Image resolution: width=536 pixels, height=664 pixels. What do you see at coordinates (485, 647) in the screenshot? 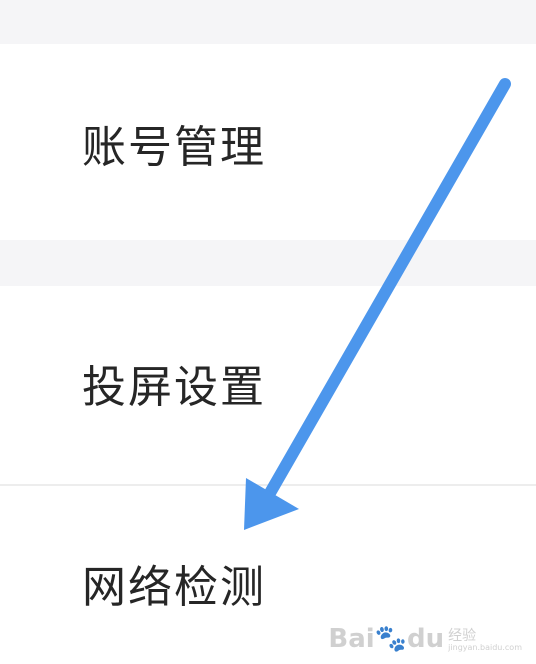
I see `watermark-url: jingyan.baidu.com` at bounding box center [485, 647].